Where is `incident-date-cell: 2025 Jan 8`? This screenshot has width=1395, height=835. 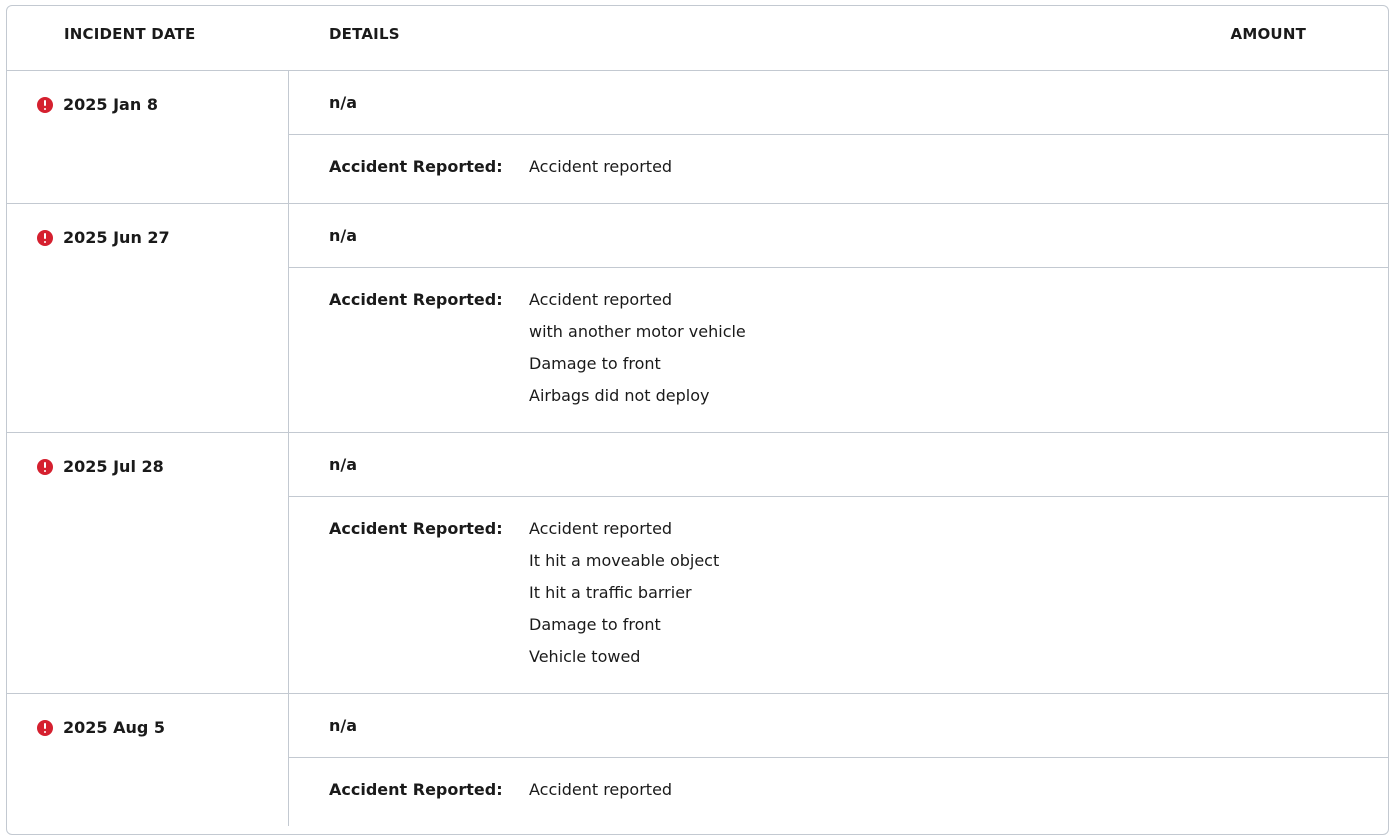
incident-date-cell: 2025 Jan 8 is located at coordinates (148, 137).